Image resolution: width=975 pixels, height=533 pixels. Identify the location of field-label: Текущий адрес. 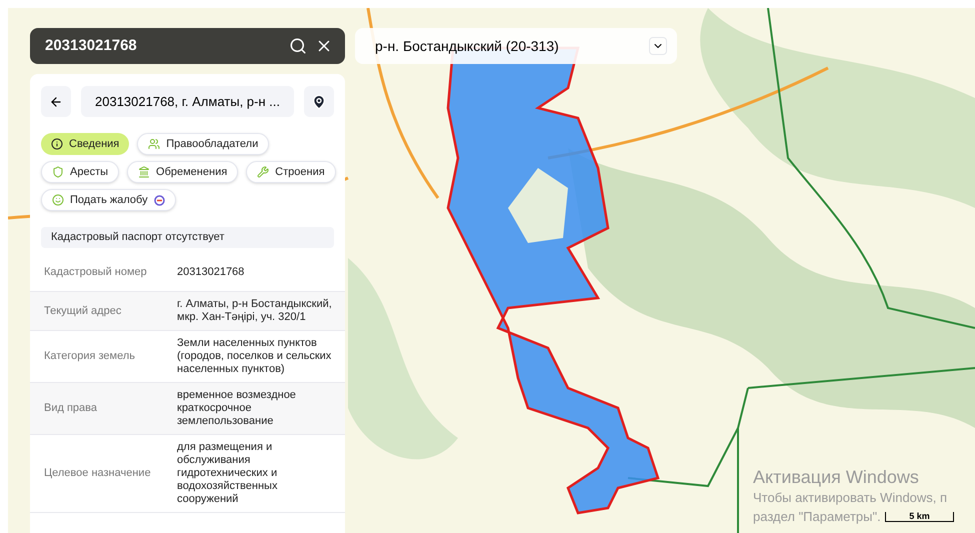
(82, 311).